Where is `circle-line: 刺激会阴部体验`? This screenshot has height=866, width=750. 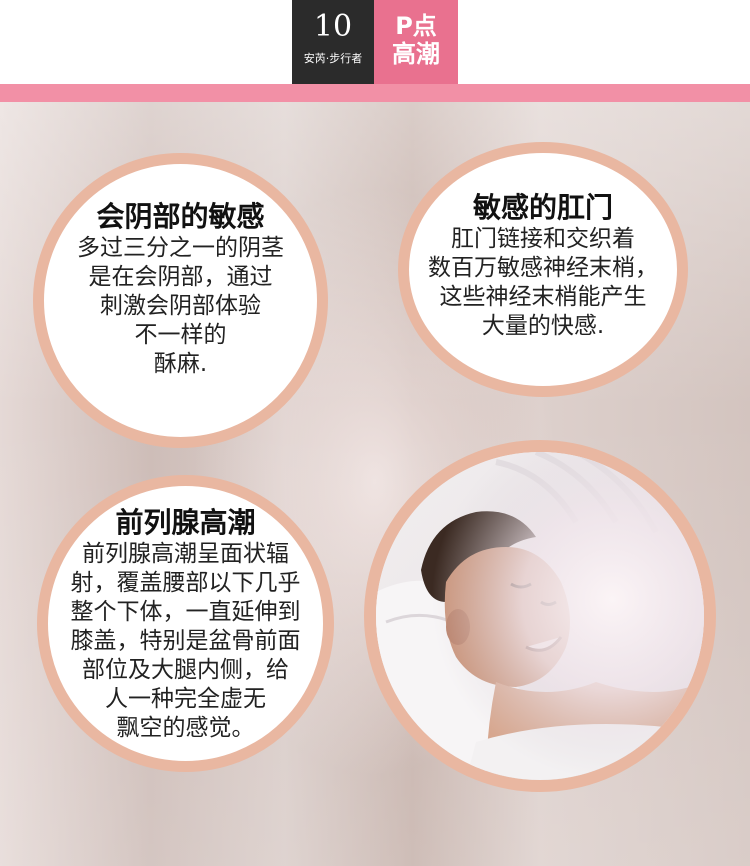 circle-line: 刺激会阴部体验 is located at coordinates (180, 306).